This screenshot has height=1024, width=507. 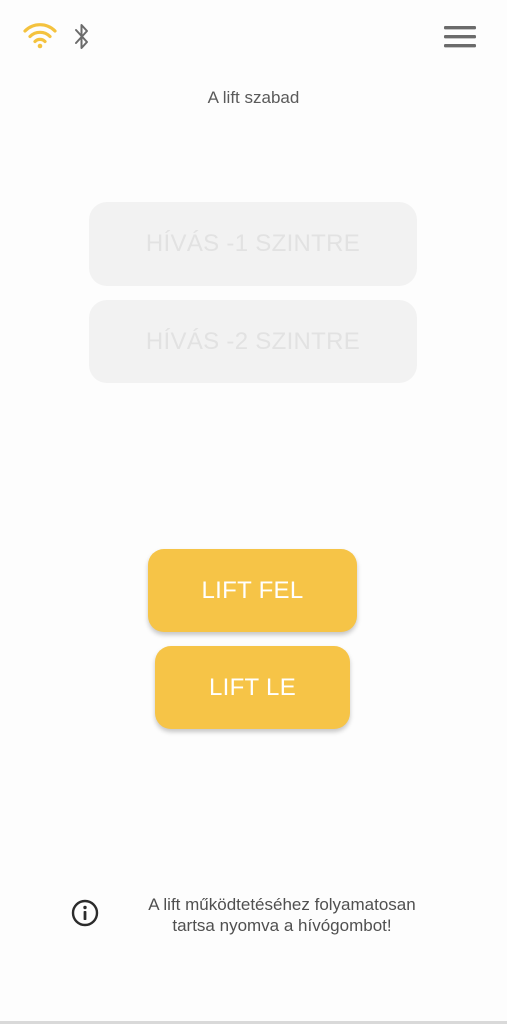 What do you see at coordinates (459, 37) in the screenshot?
I see `menu-icon` at bounding box center [459, 37].